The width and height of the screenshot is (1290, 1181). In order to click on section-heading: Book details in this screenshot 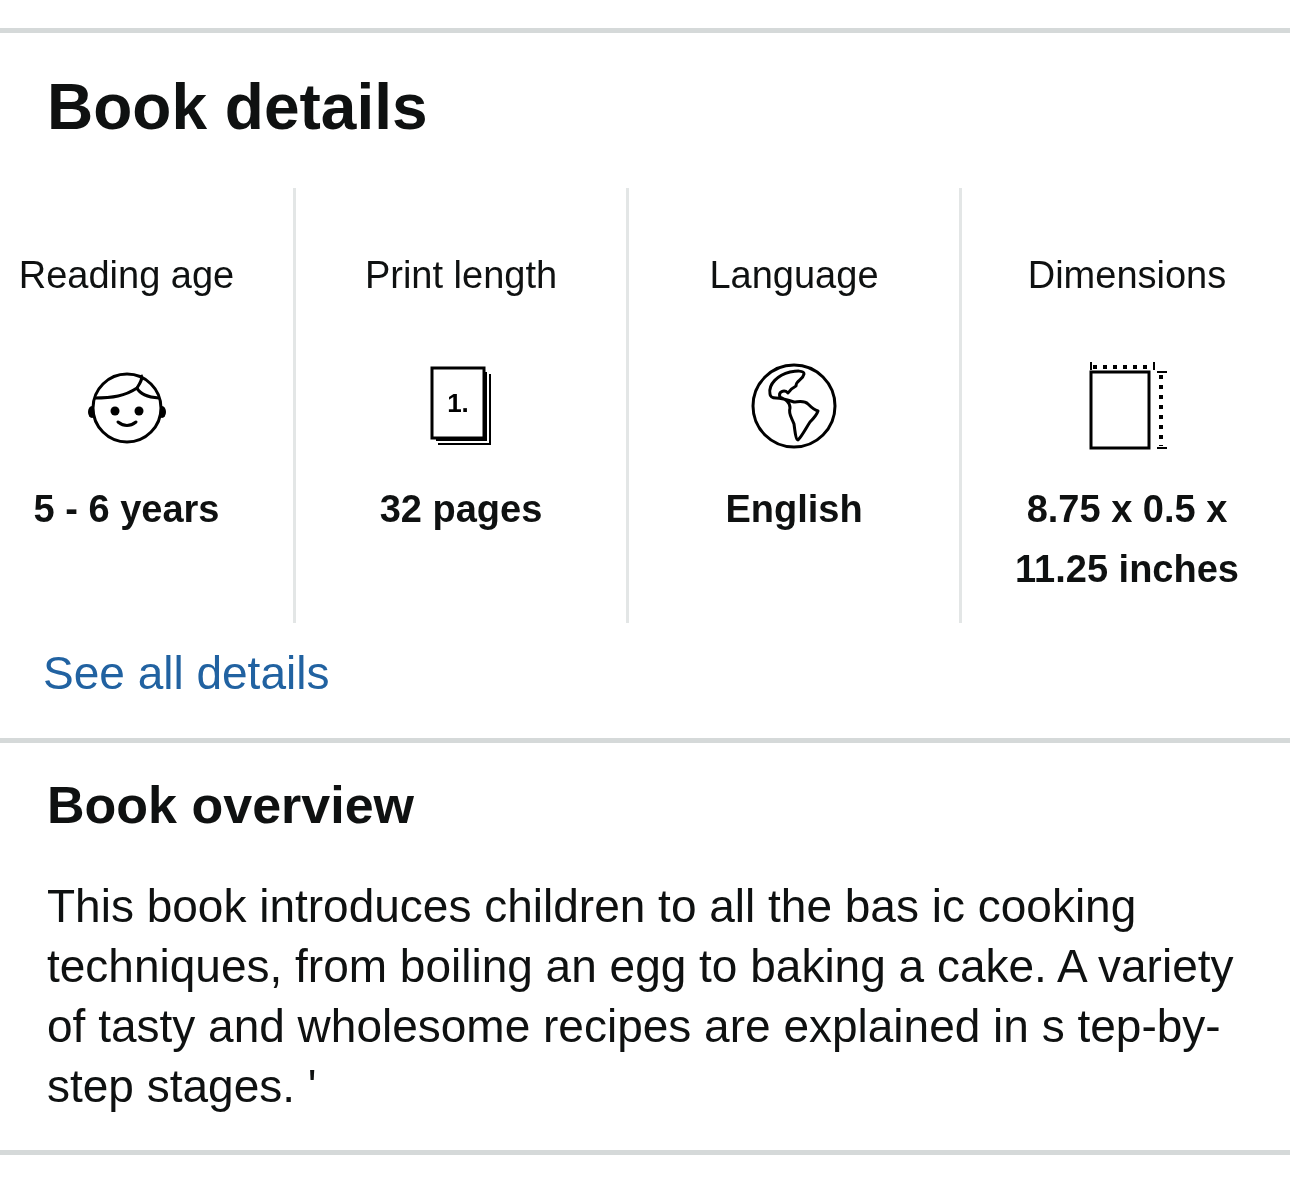, I will do `click(237, 107)`.